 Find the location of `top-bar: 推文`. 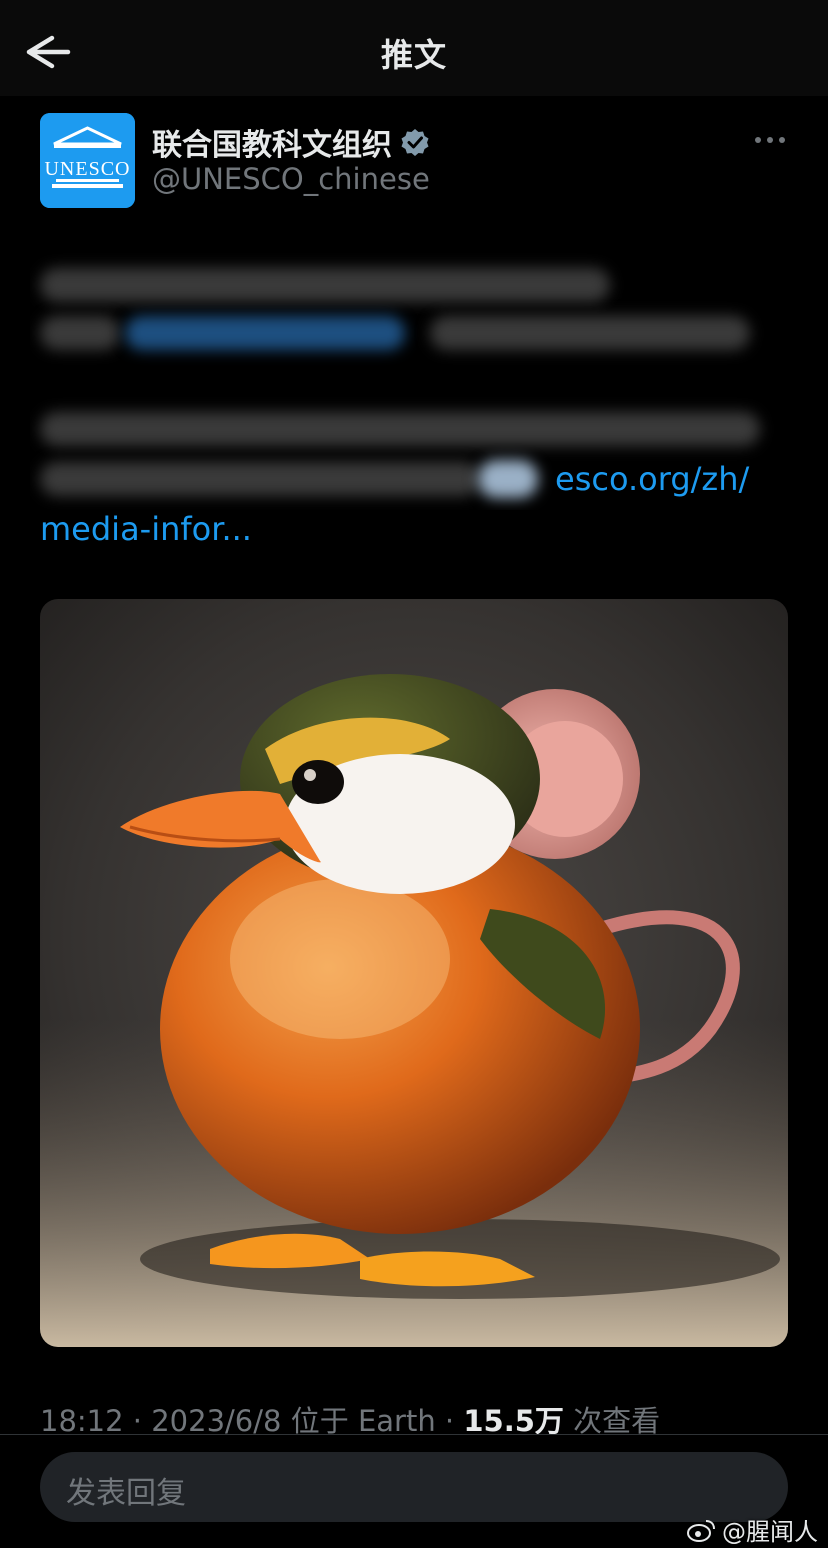

top-bar: 推文 is located at coordinates (414, 48).